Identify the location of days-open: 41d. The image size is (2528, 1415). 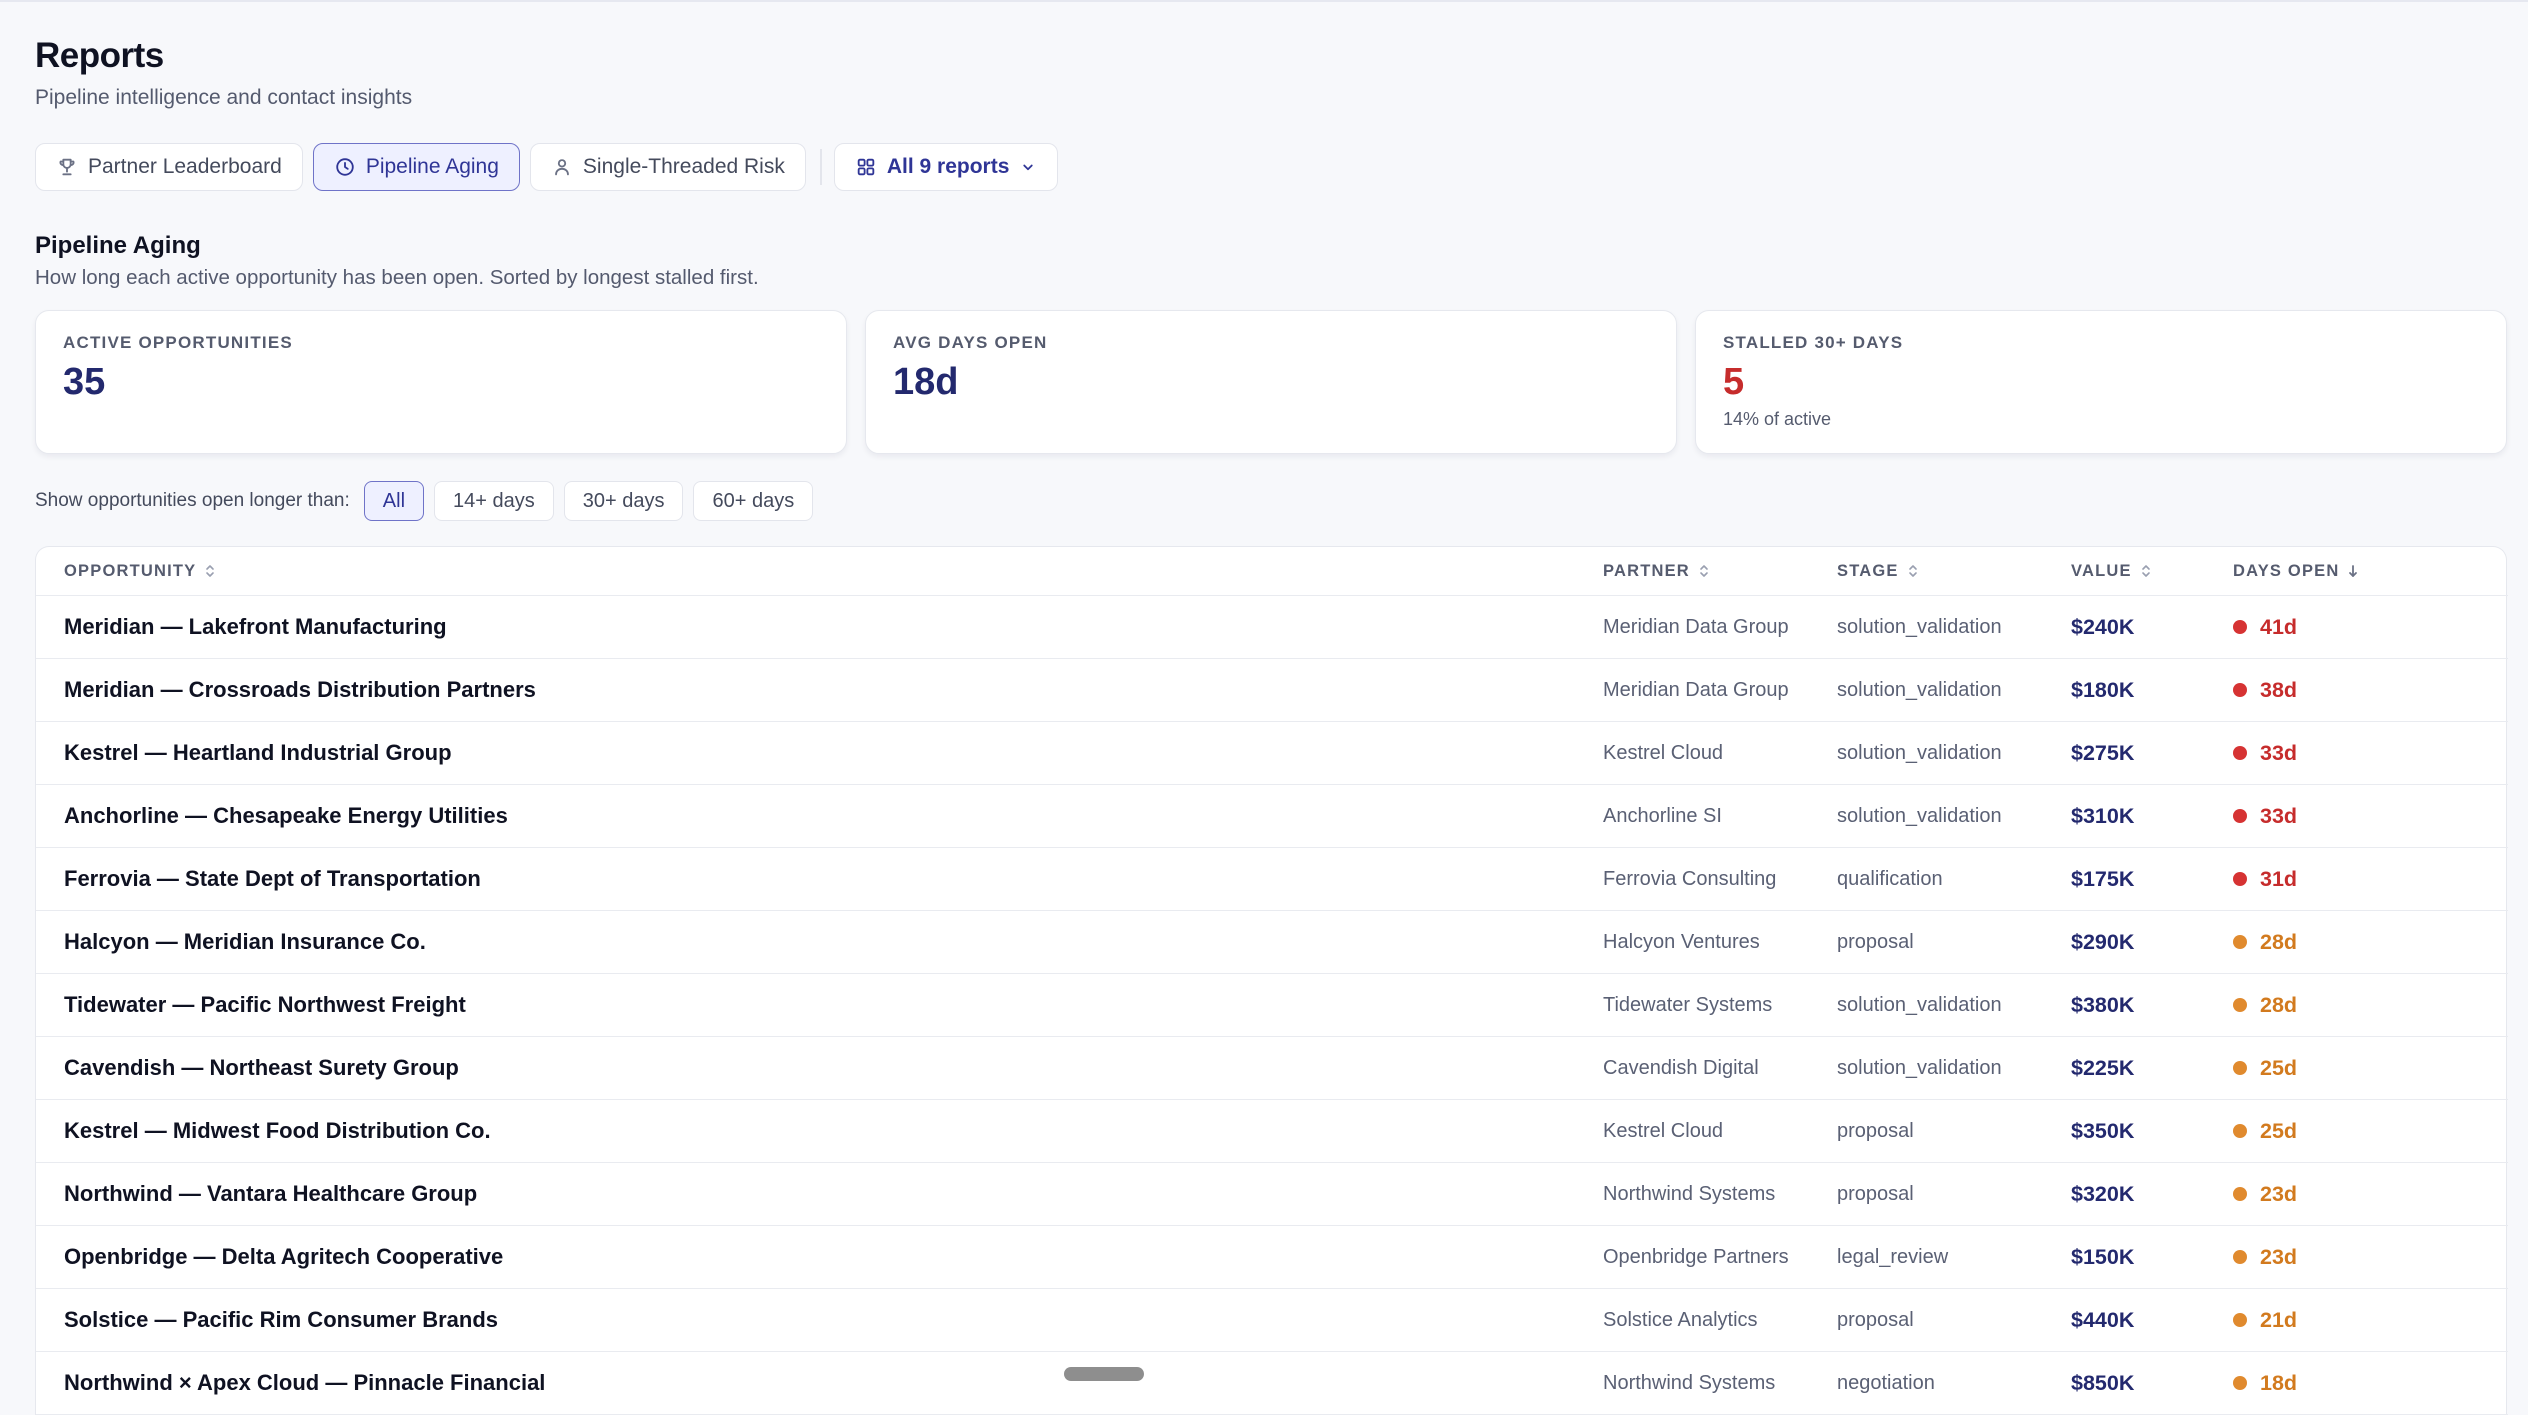
(2265, 627).